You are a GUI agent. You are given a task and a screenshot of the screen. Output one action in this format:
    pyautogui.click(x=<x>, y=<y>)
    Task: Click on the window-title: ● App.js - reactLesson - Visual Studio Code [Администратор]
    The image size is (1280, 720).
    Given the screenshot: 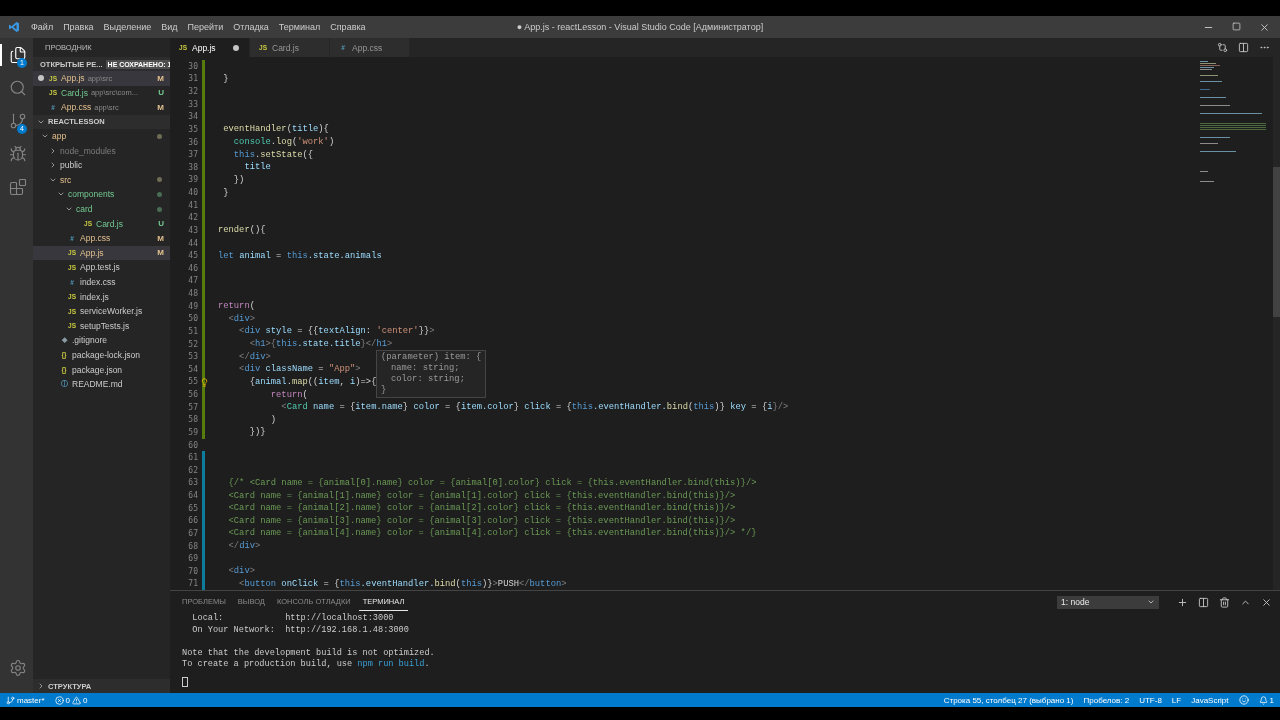 What is the action you would take?
    pyautogui.click(x=640, y=27)
    